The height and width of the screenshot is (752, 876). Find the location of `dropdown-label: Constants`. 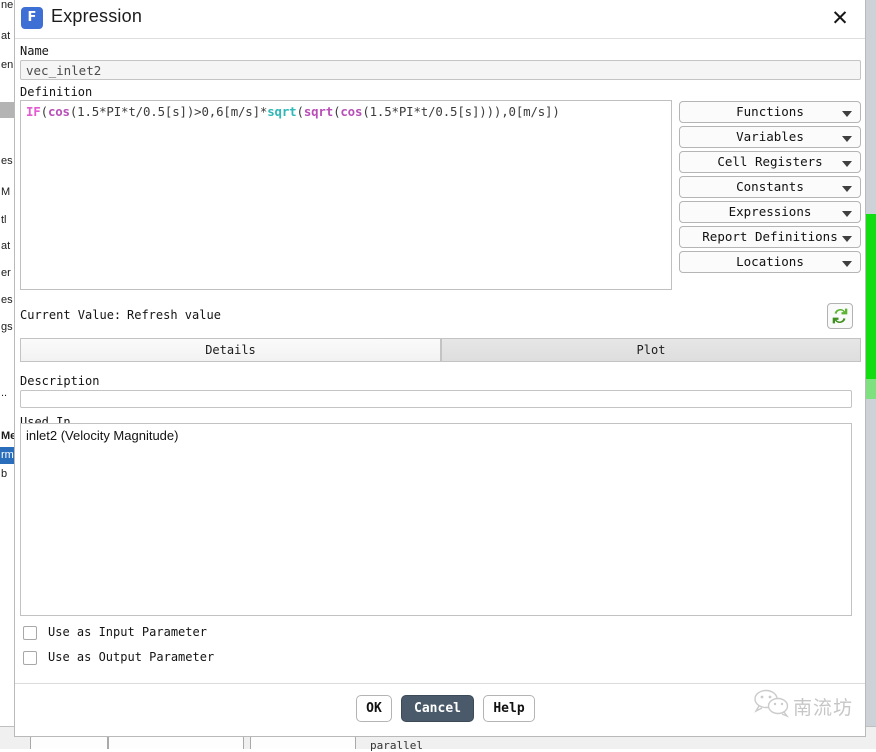

dropdown-label: Constants is located at coordinates (770, 186).